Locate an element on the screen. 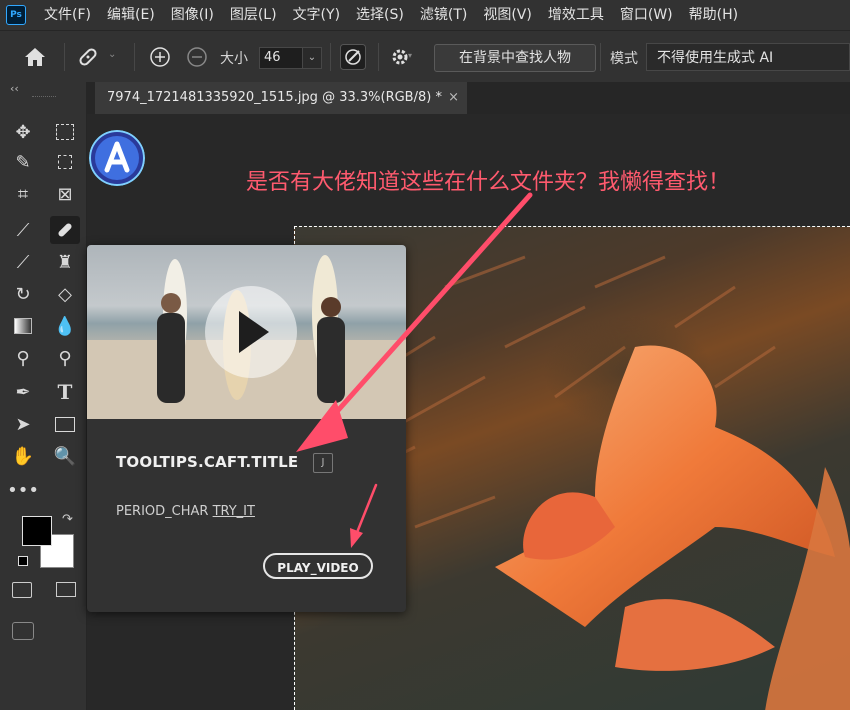 Image resolution: width=850 pixels, height=710 pixels. default-colors-icon is located at coordinates (23, 561).